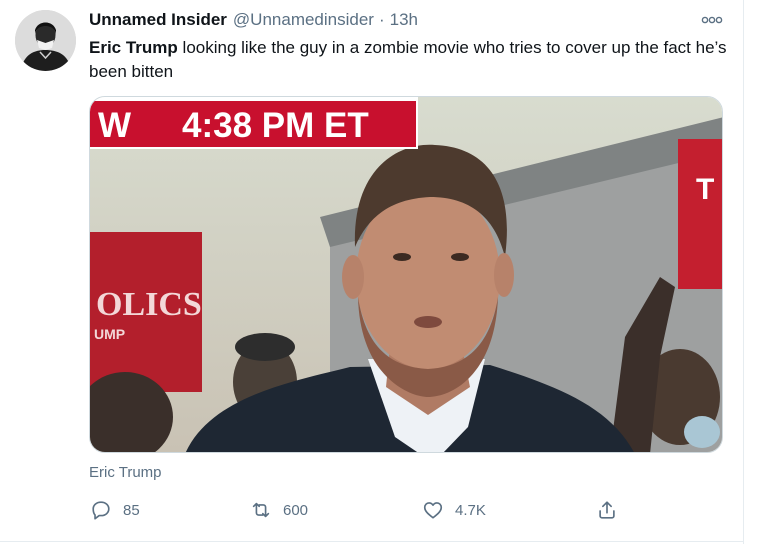 Image resolution: width=784 pixels, height=544 pixels. What do you see at coordinates (368, 510) in the screenshot?
I see `tweet-actions: 85 600 4.7K` at bounding box center [368, 510].